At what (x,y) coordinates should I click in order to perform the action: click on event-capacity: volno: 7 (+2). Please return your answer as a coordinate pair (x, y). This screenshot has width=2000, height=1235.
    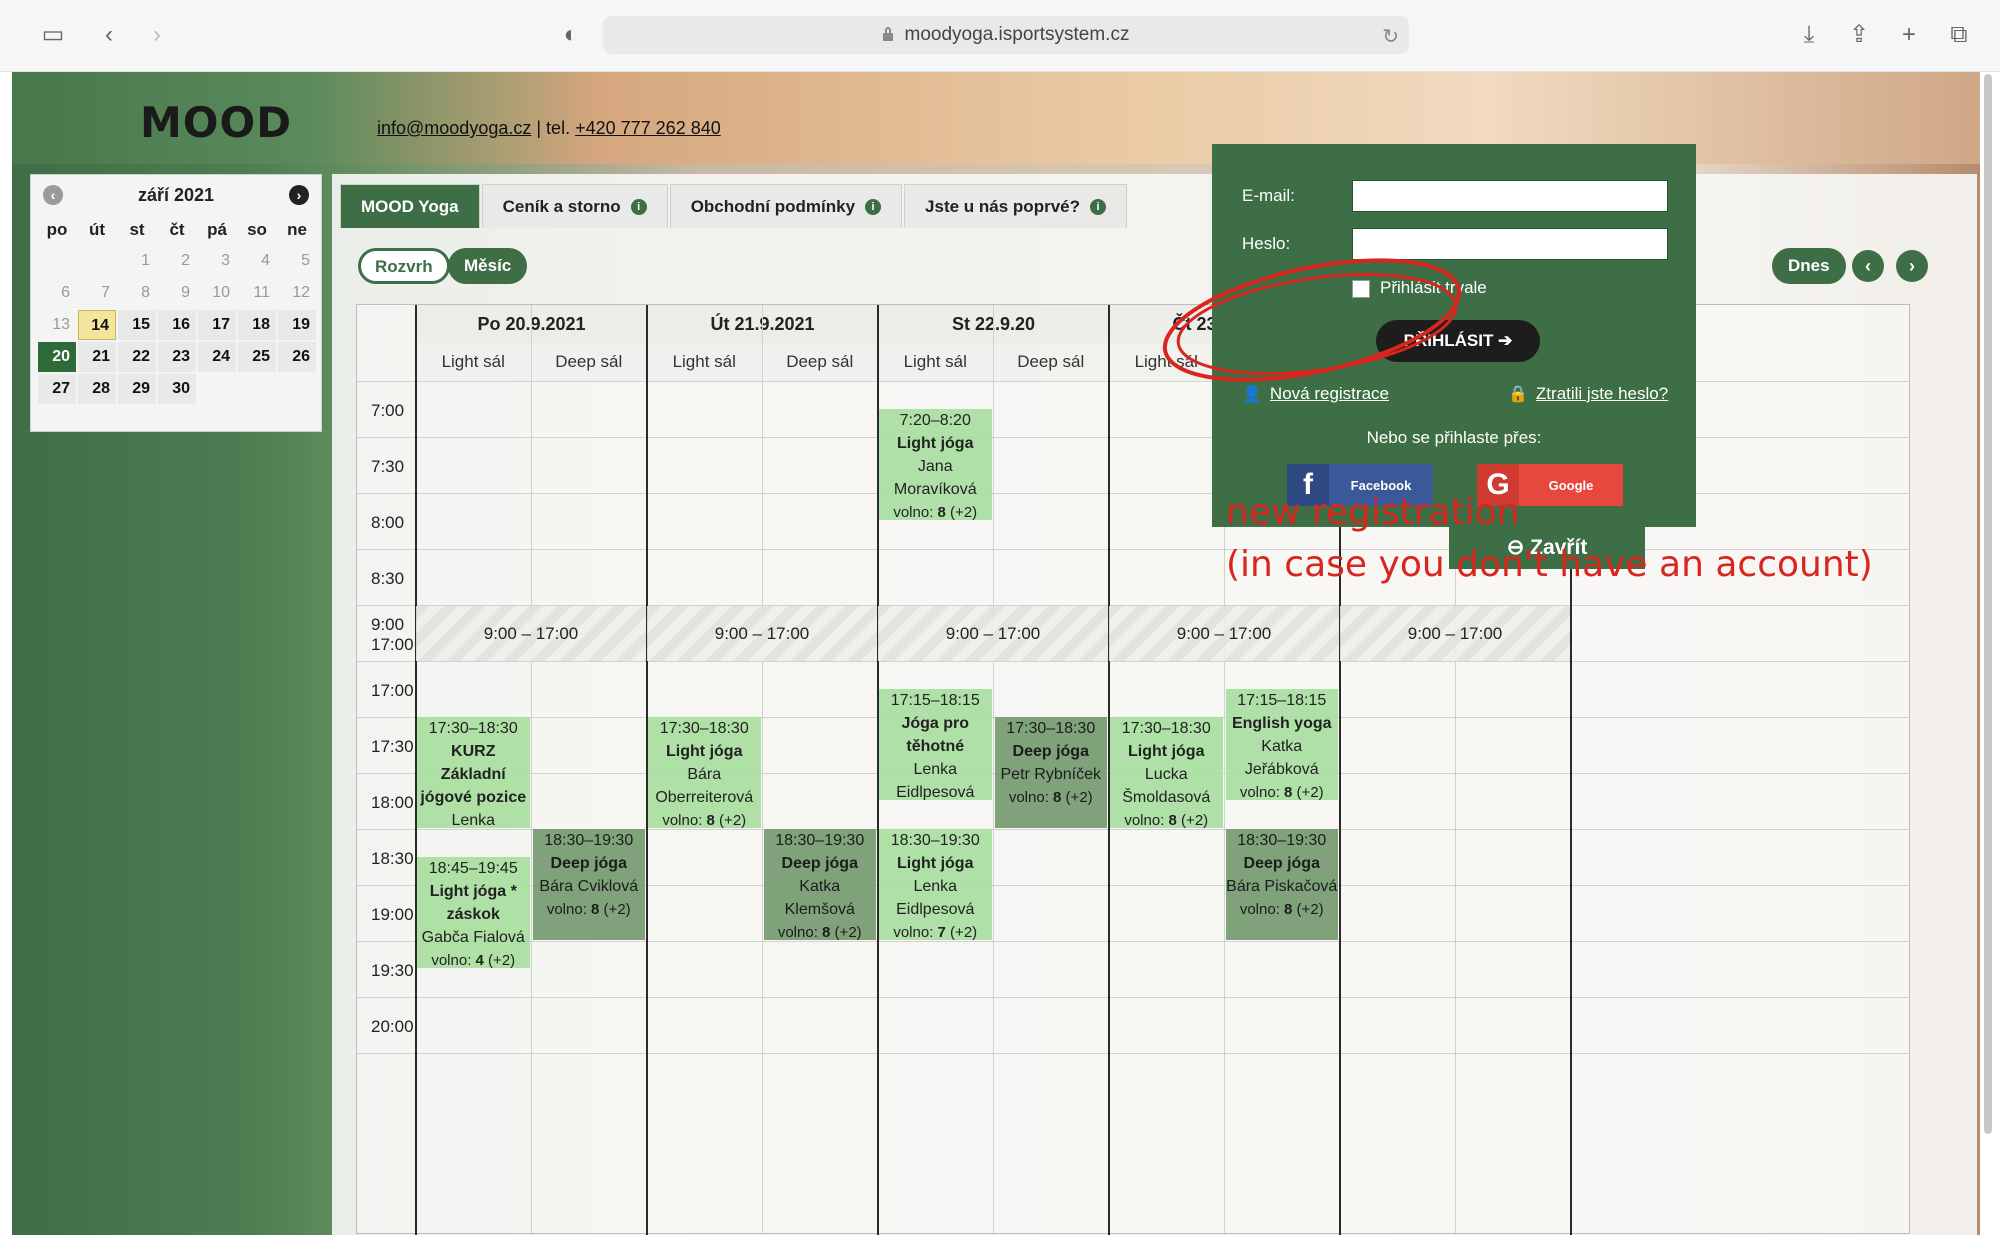
    Looking at the image, I should click on (935, 930).